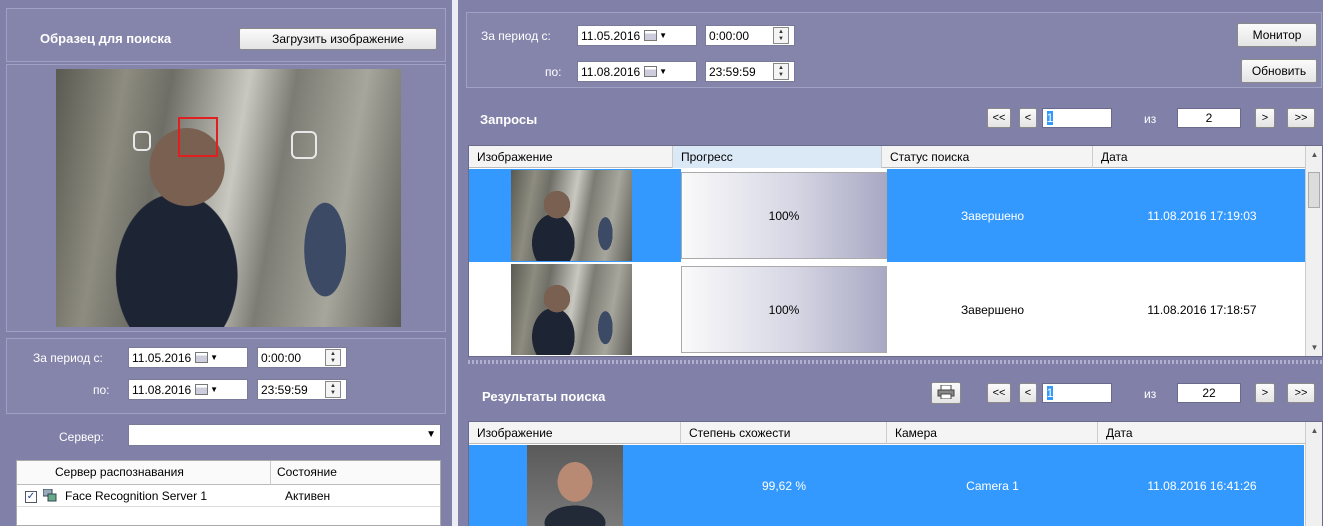 This screenshot has height=526, width=1323. I want to click on requests-table-header: Изображение Прогресс Статус поиска Дата, so click(895, 157).